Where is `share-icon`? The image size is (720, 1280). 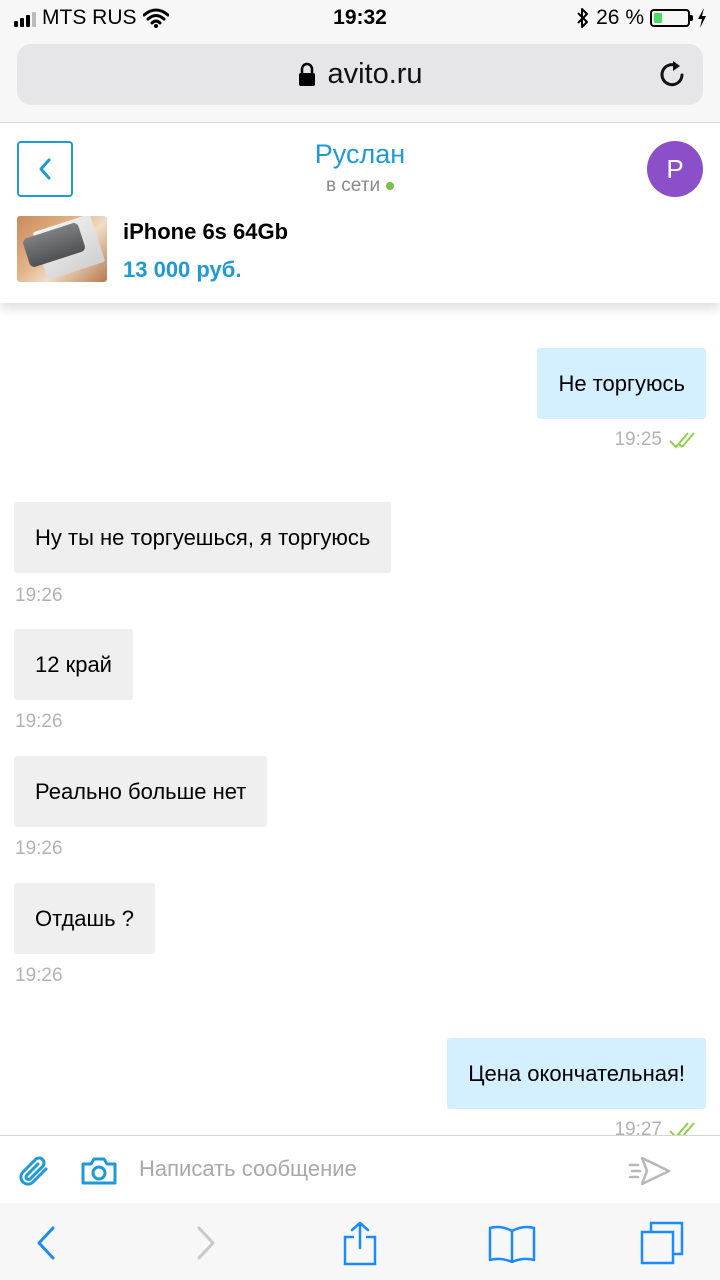
share-icon is located at coordinates (360, 1243).